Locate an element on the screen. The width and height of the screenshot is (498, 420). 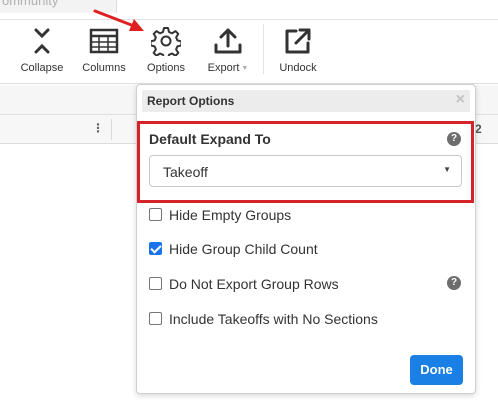
default-expand-select: Takeoff ▼ is located at coordinates (305, 171).